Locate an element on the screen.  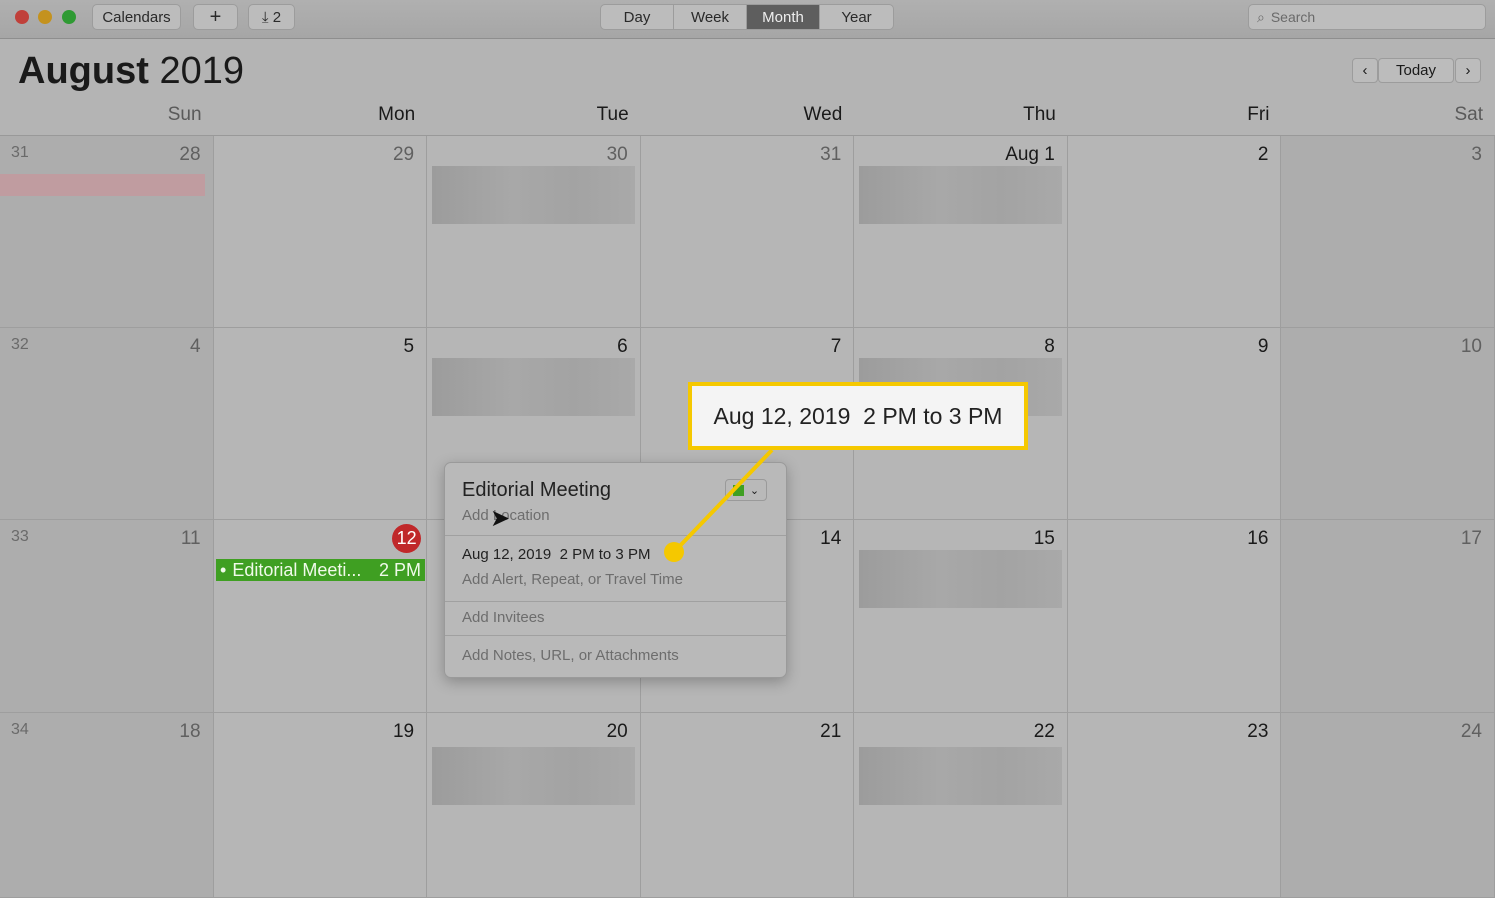
day-number: 4 is located at coordinates (195, 346).